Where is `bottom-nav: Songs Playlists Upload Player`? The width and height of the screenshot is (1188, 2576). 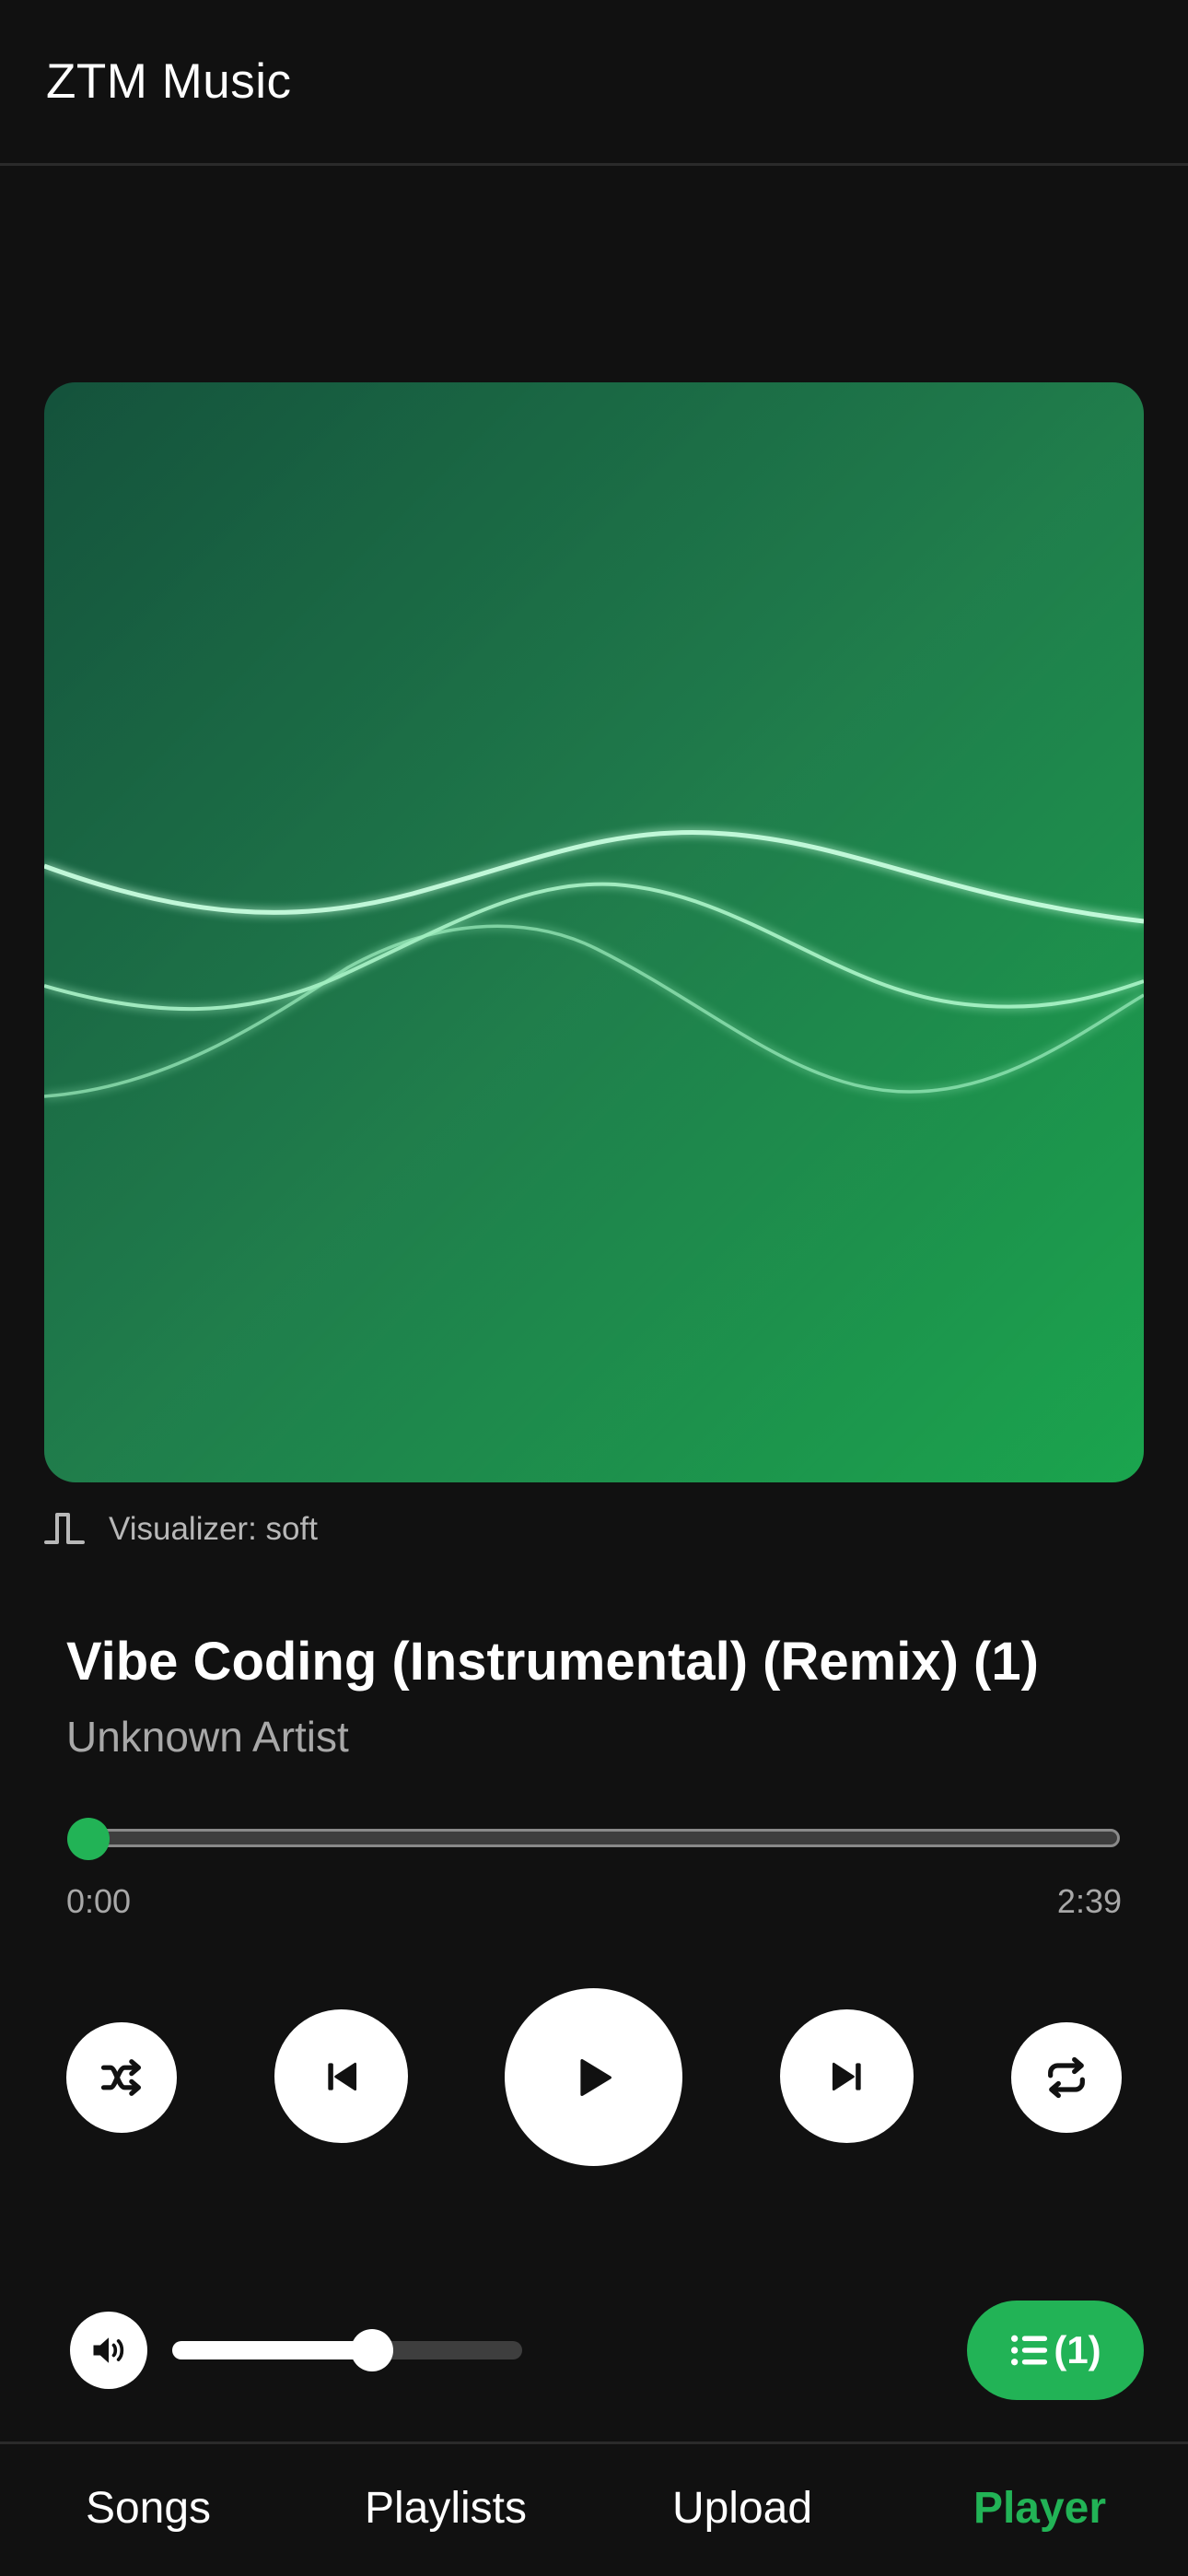
bottom-nav: Songs Playlists Upload Player is located at coordinates (594, 2508).